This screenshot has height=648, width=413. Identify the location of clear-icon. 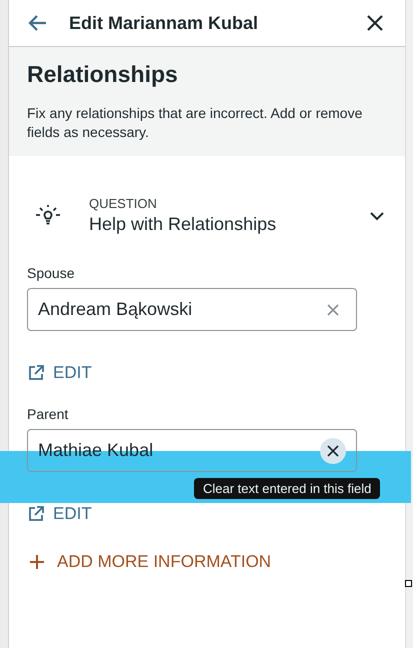
(333, 451).